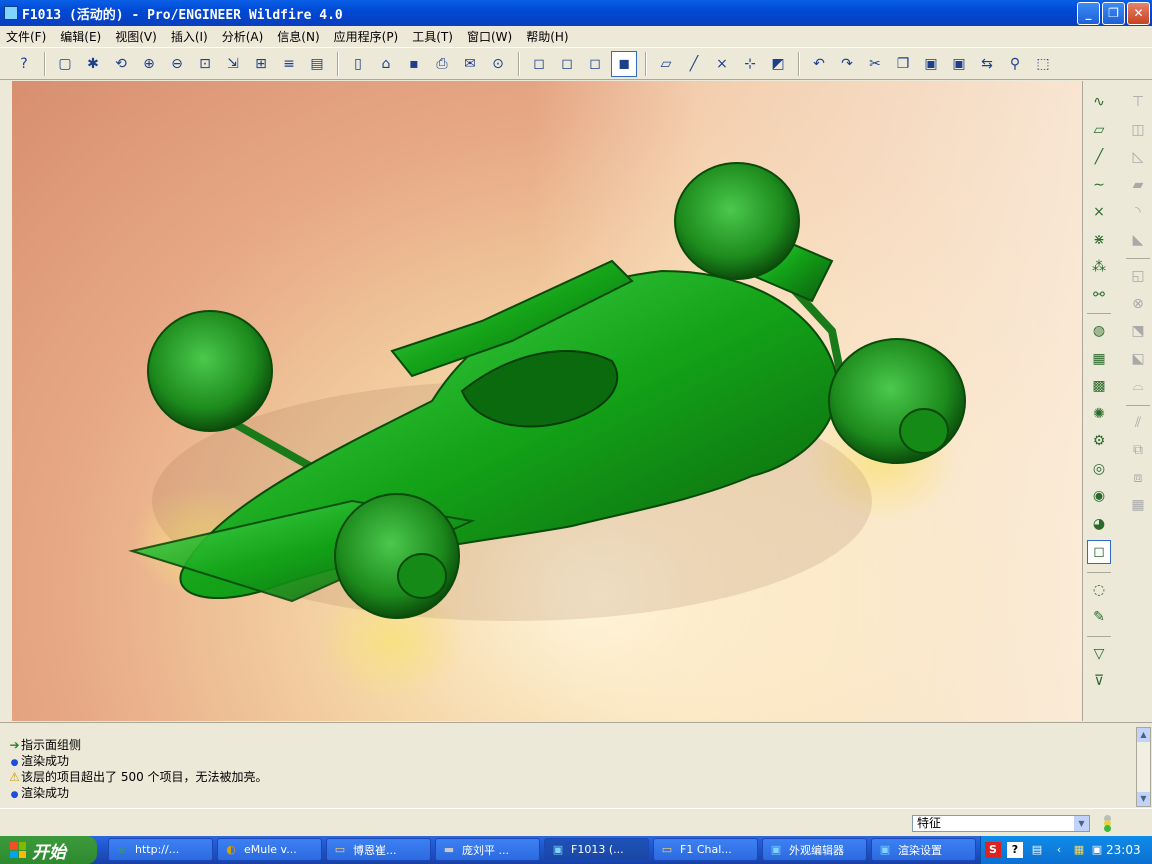  Describe the element at coordinates (923, 849) in the screenshot. I see `taskbar-item: ▣ 渲染设置` at that location.